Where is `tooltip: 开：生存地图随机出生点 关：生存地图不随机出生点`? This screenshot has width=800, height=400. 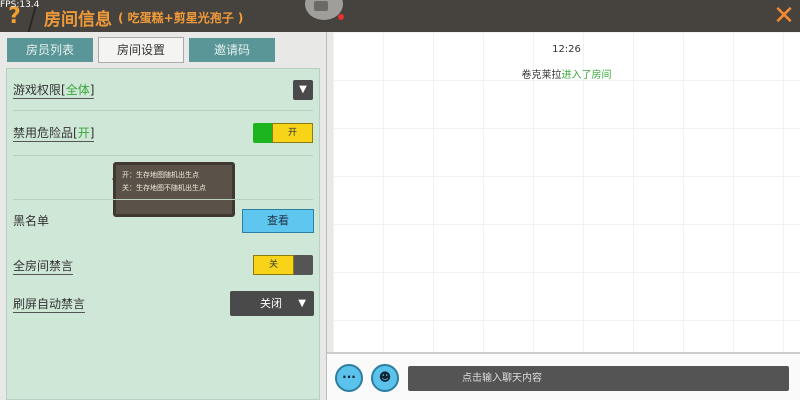 tooltip: 开：生存地图随机出生点 关：生存地图不随机出生点 is located at coordinates (173, 189).